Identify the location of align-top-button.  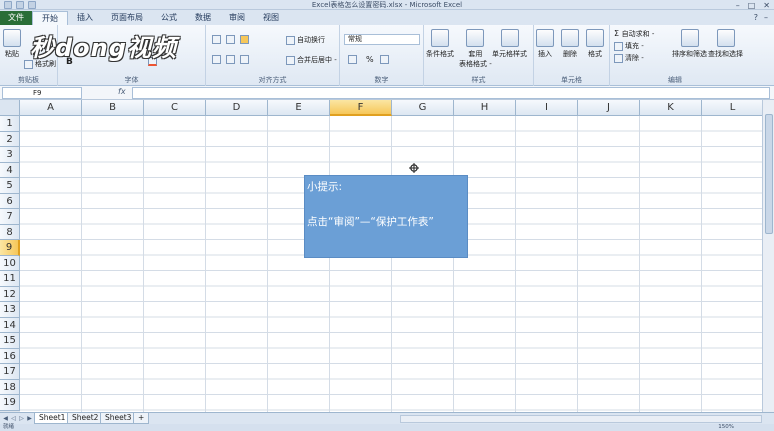
(217, 39).